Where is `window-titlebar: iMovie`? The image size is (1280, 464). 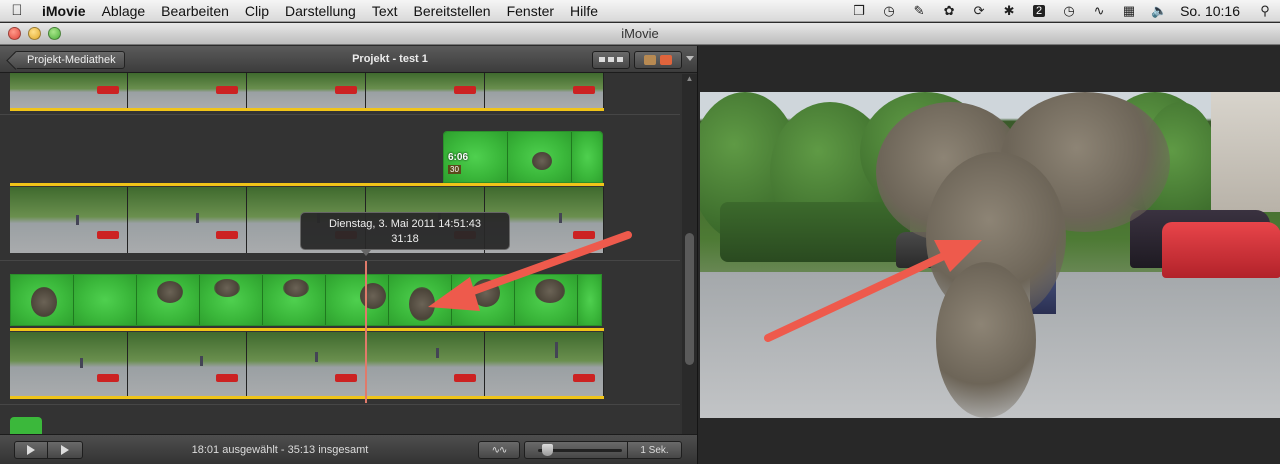
window-titlebar: iMovie is located at coordinates (640, 34).